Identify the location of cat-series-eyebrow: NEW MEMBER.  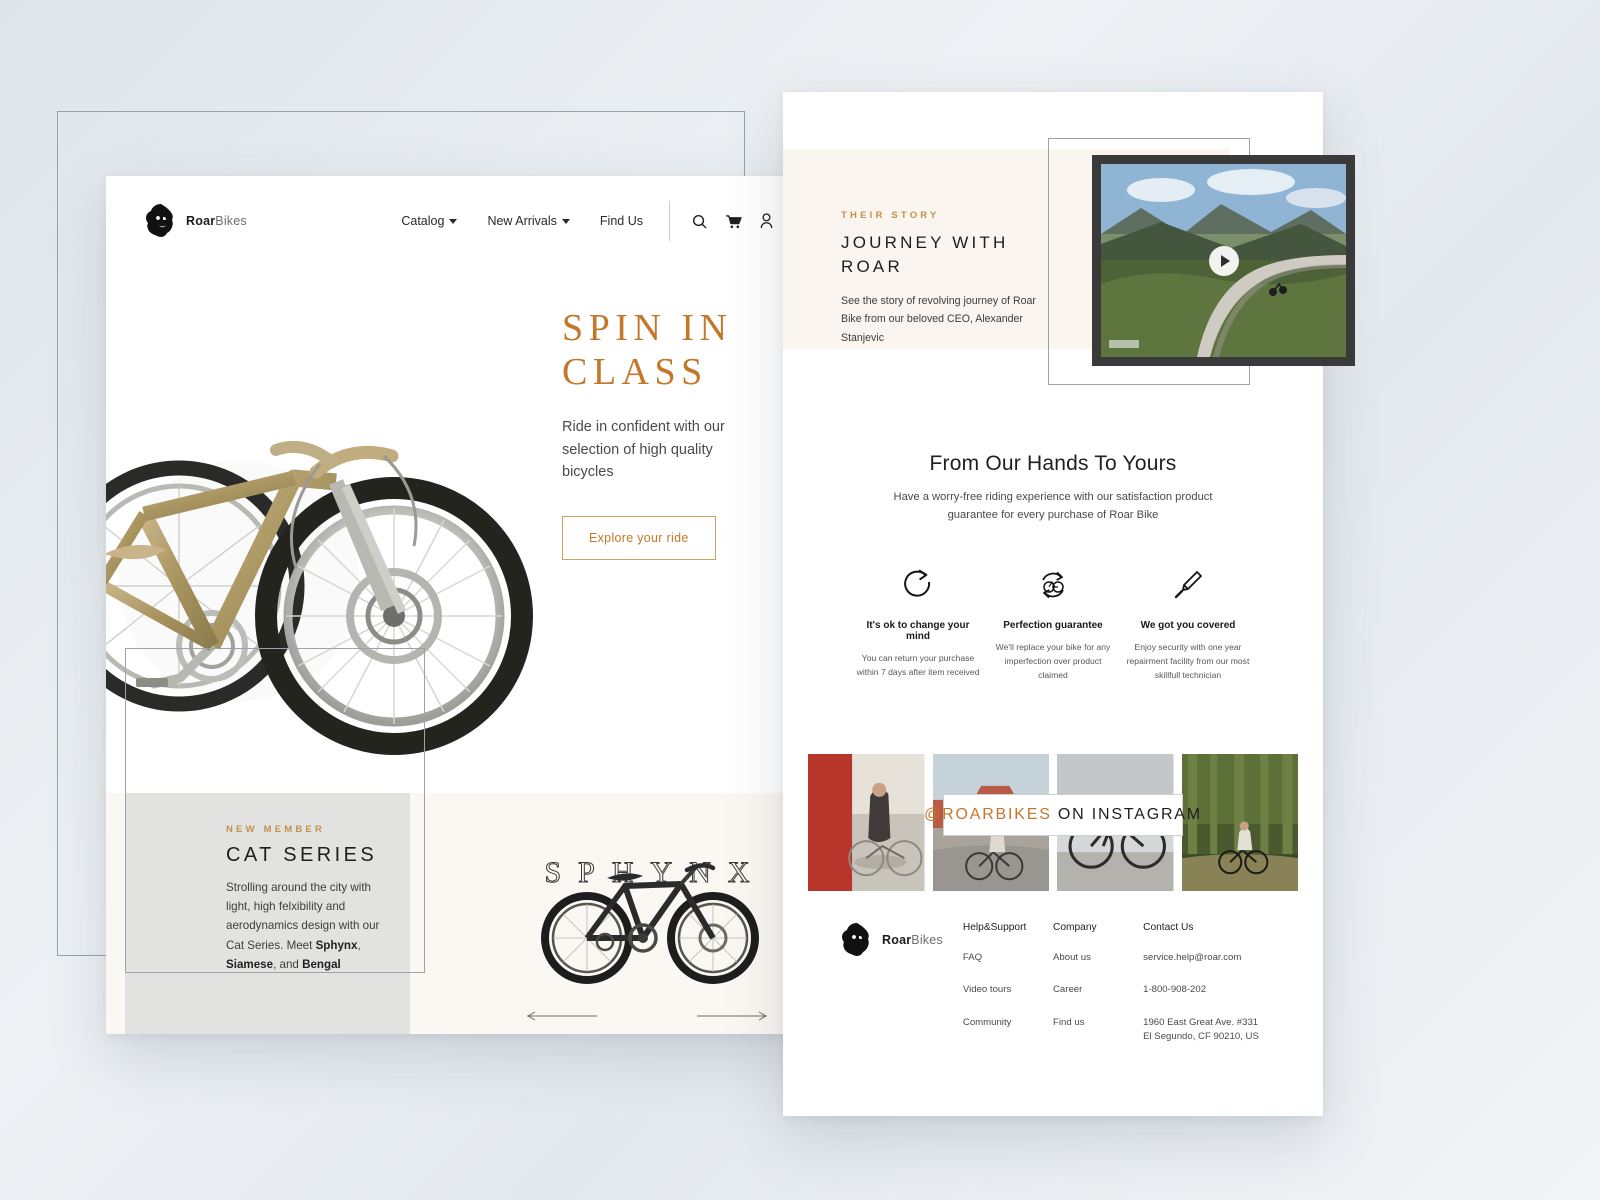
(276, 829).